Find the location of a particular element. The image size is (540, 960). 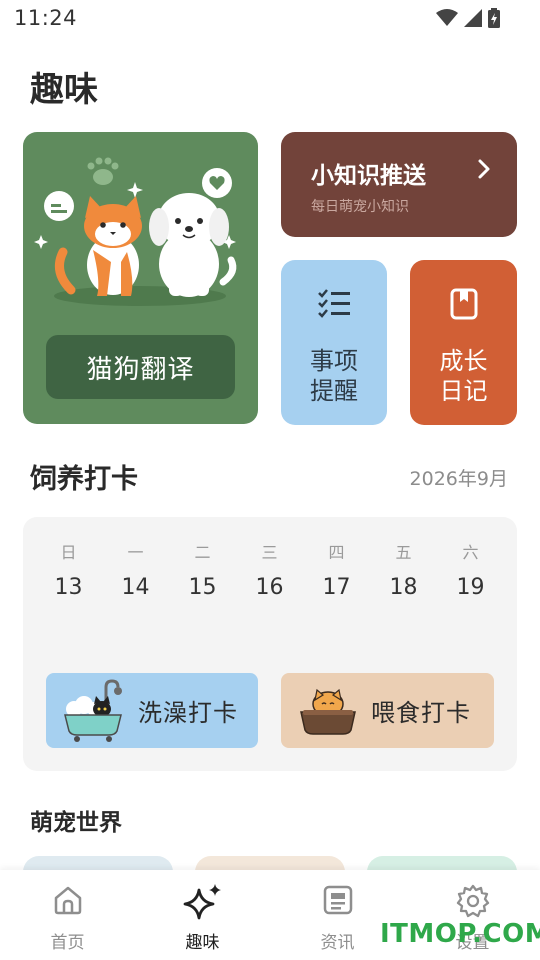

nav-fun: 趣味 is located at coordinates (202, 915).